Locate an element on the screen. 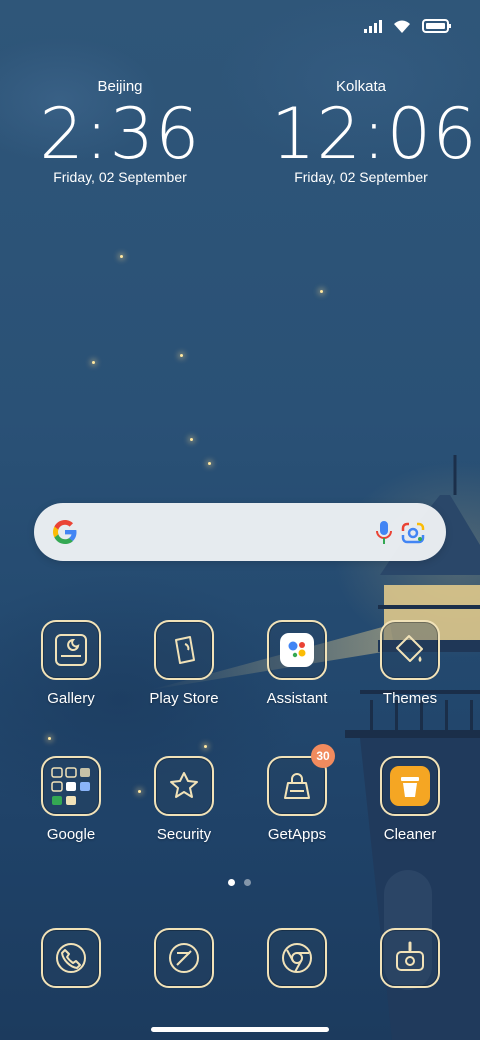 The width and height of the screenshot is (480, 1040). google-search-bar is located at coordinates (240, 532).